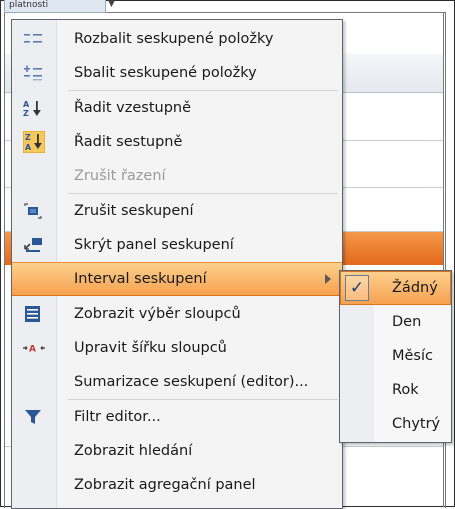 This screenshot has width=455, height=509. Describe the element at coordinates (33, 39) in the screenshot. I see `expand-groups-icon` at that location.